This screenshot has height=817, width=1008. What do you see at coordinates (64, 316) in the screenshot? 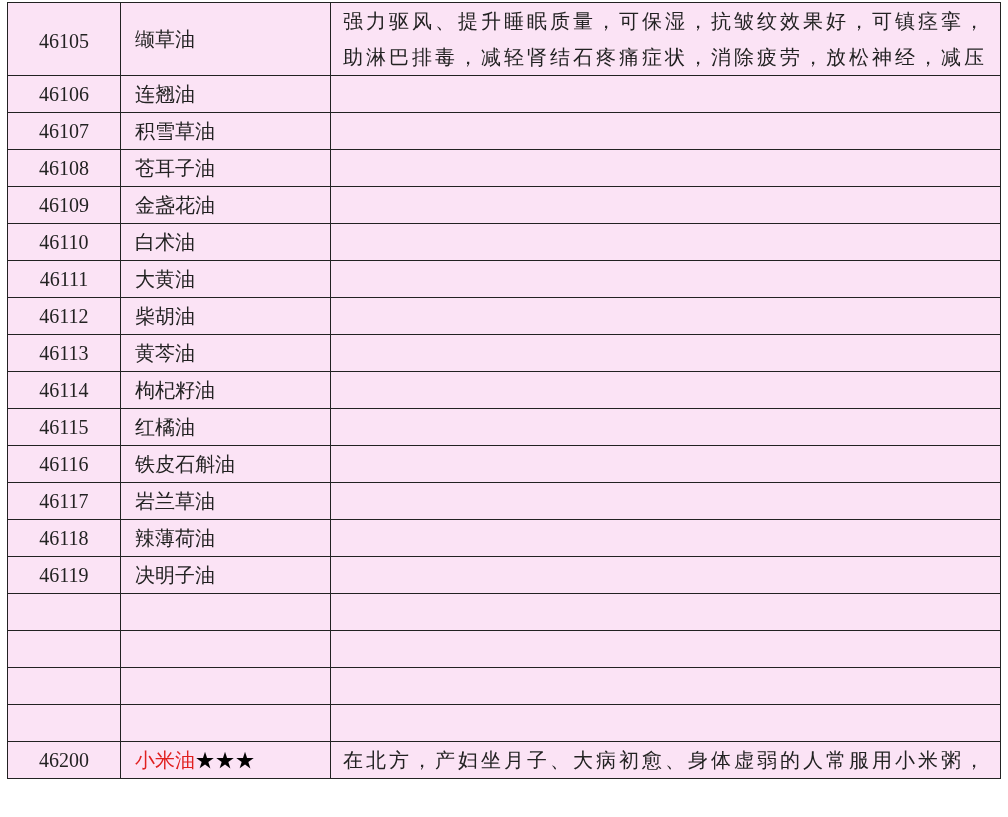
I see `table-cell: 46112` at bounding box center [64, 316].